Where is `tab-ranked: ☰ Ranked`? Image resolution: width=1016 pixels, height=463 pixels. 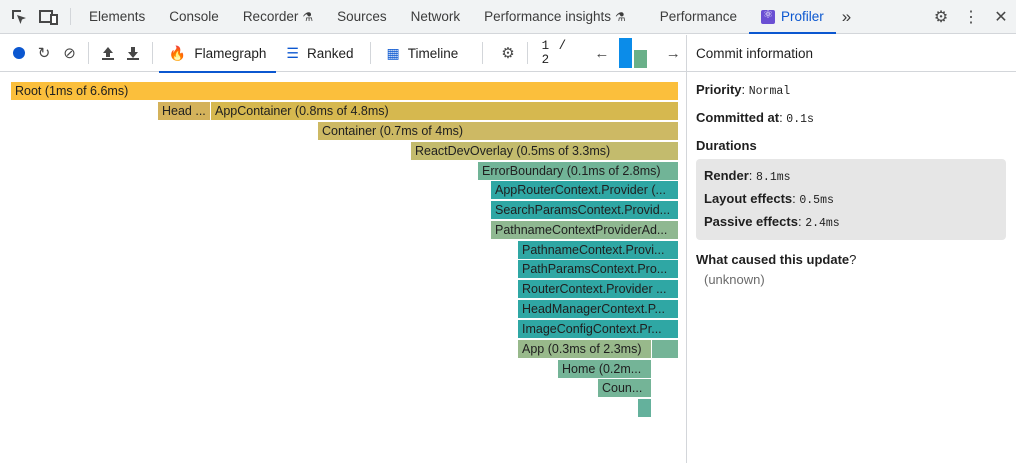 tab-ranked: ☰ Ranked is located at coordinates (319, 53).